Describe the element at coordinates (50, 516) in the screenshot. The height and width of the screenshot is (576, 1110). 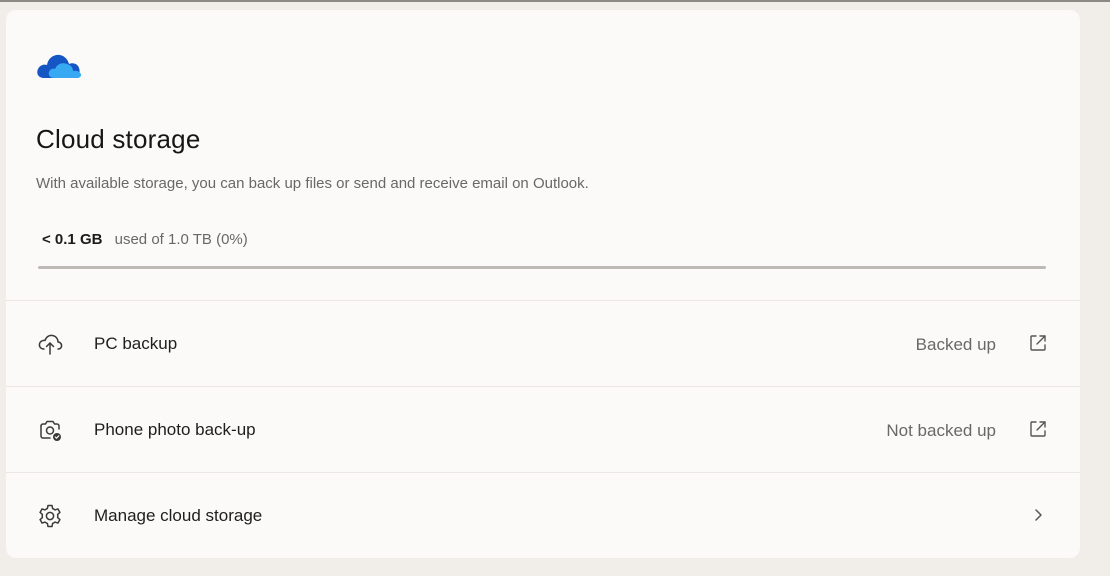
I see `gear-icon` at that location.